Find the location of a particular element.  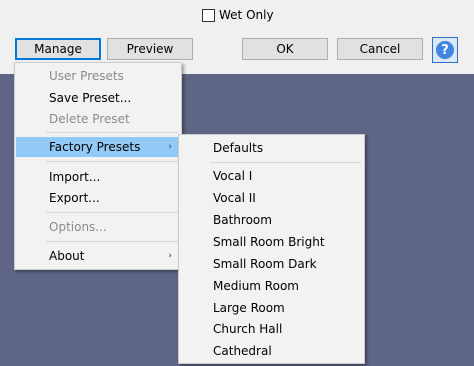

preset-item-large-room: Large Room is located at coordinates (271, 308).